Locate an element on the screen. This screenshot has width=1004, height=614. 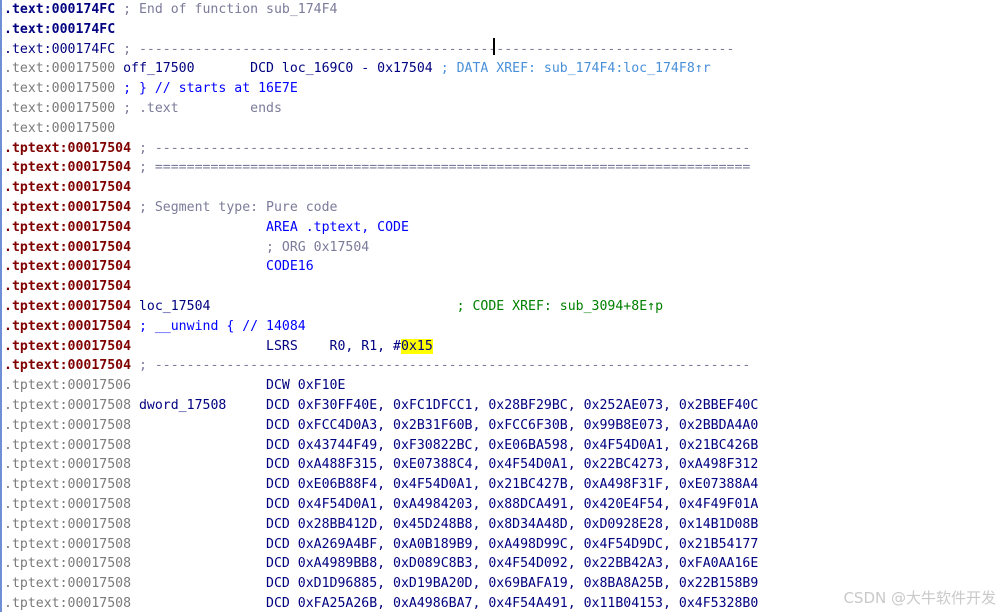
listing-line: .tptext:00017504 CODE16 is located at coordinates (159, 267).